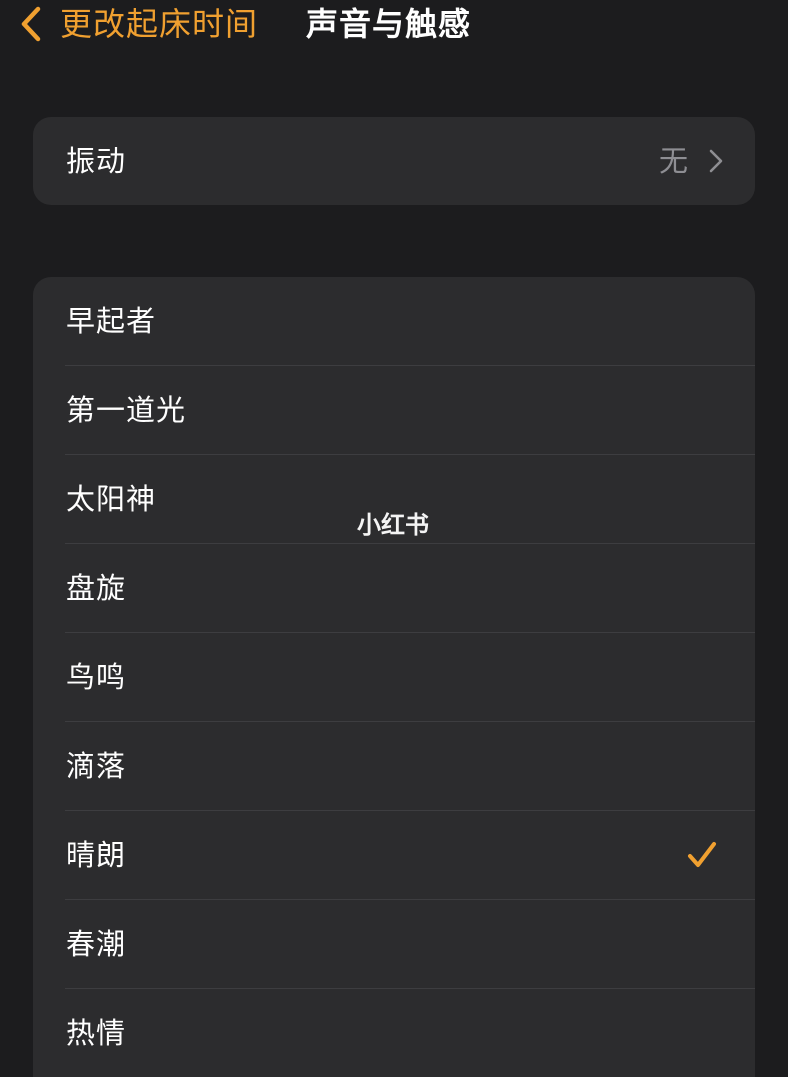 This screenshot has height=1077, width=788. What do you see at coordinates (111, 321) in the screenshot?
I see `sound-option-label: 早起者` at bounding box center [111, 321].